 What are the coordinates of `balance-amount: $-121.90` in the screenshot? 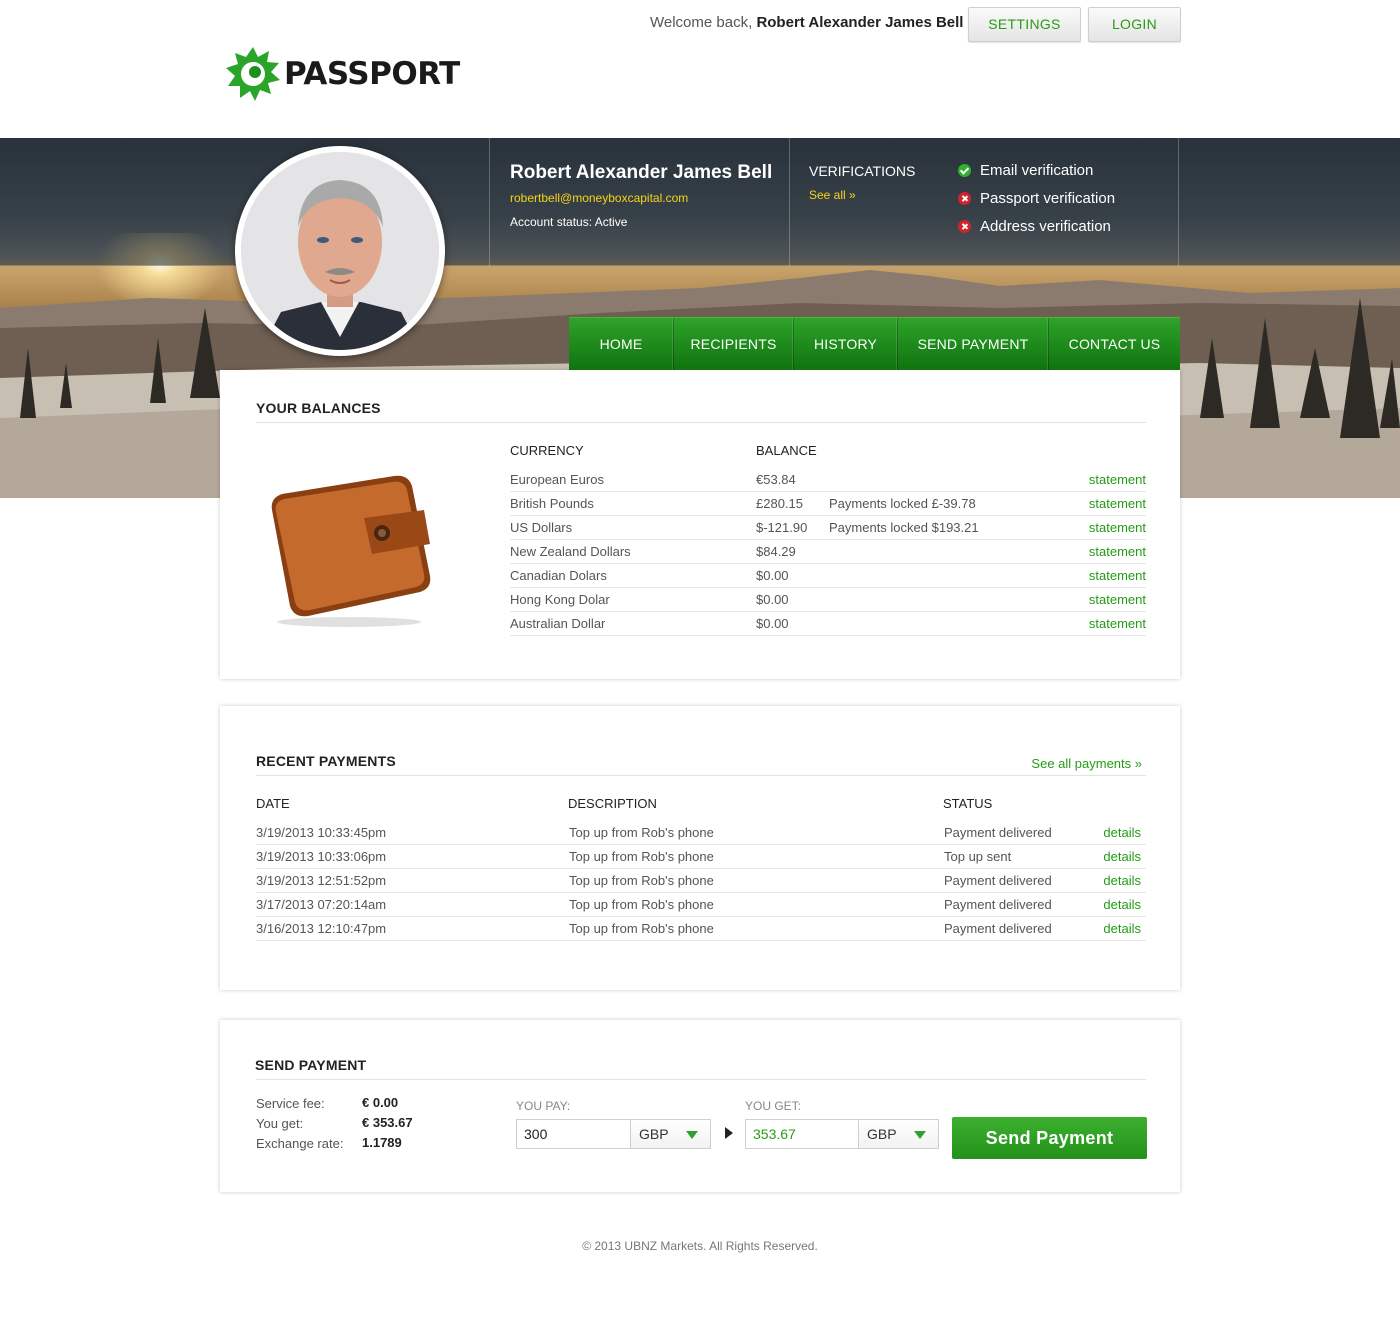 It's located at (782, 527).